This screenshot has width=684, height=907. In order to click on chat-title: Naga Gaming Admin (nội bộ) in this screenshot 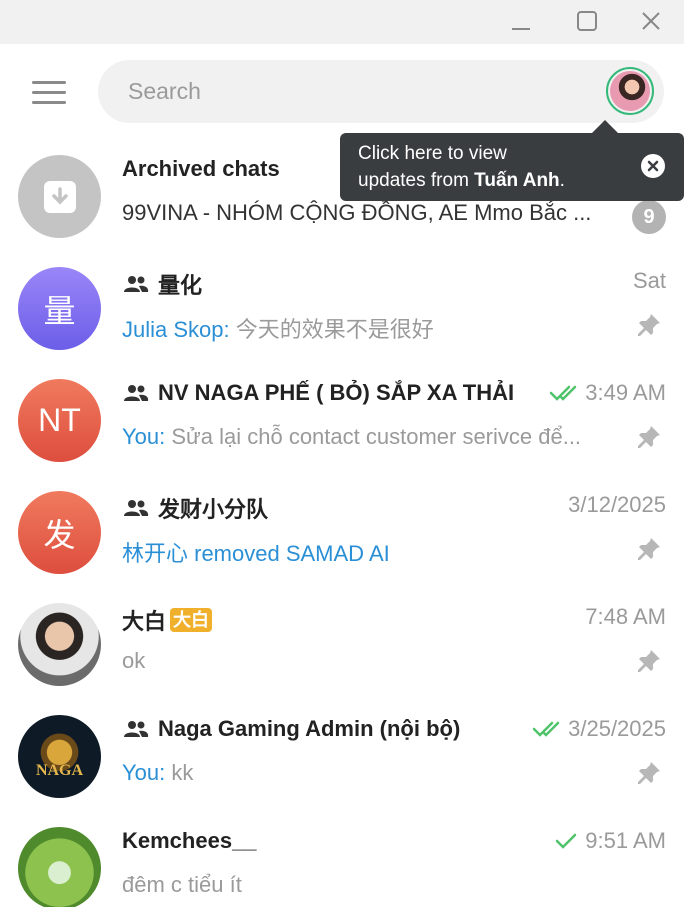, I will do `click(291, 729)`.